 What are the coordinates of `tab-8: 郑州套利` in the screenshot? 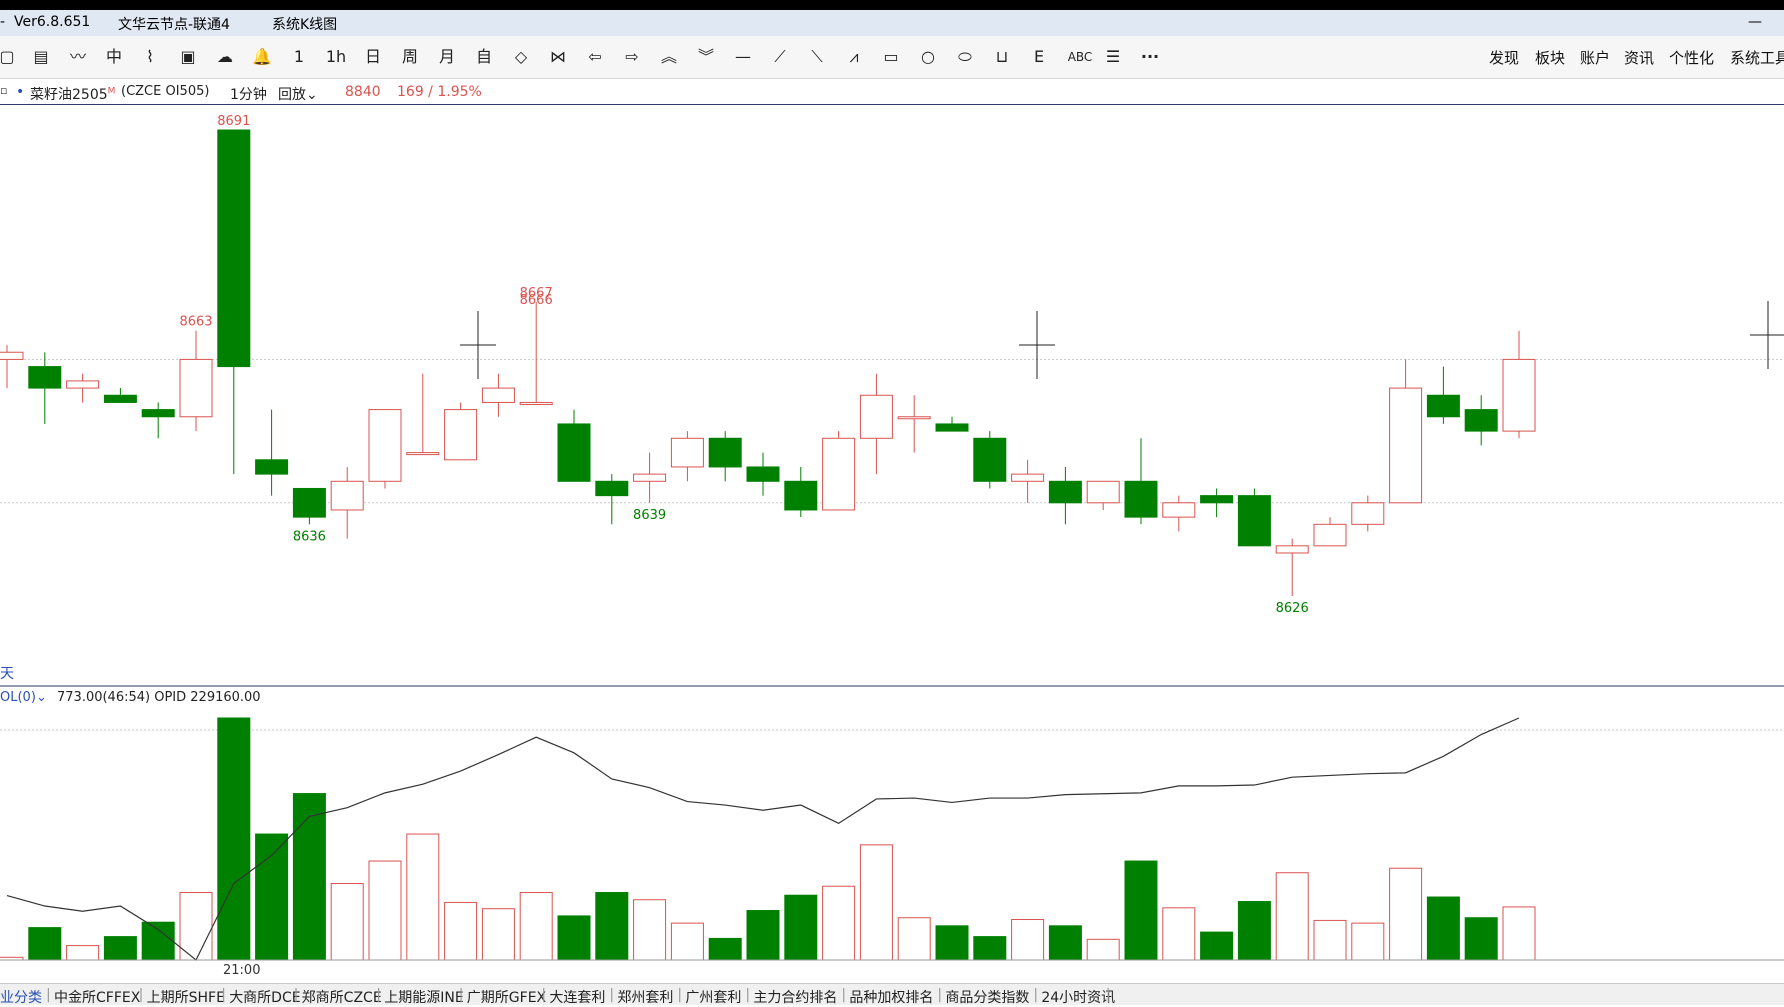 It's located at (645, 997).